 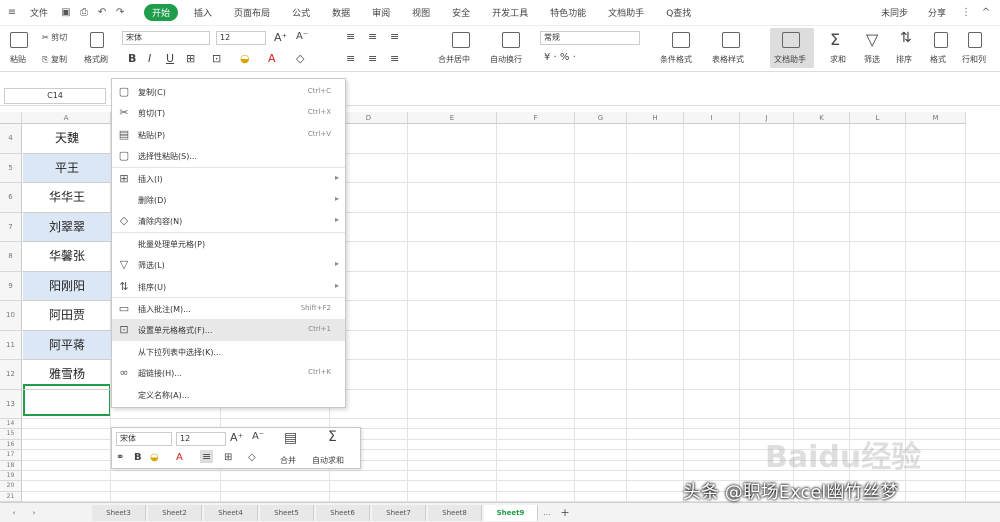 I want to click on mini-font-shrink-icon: A⁻, so click(x=258, y=436).